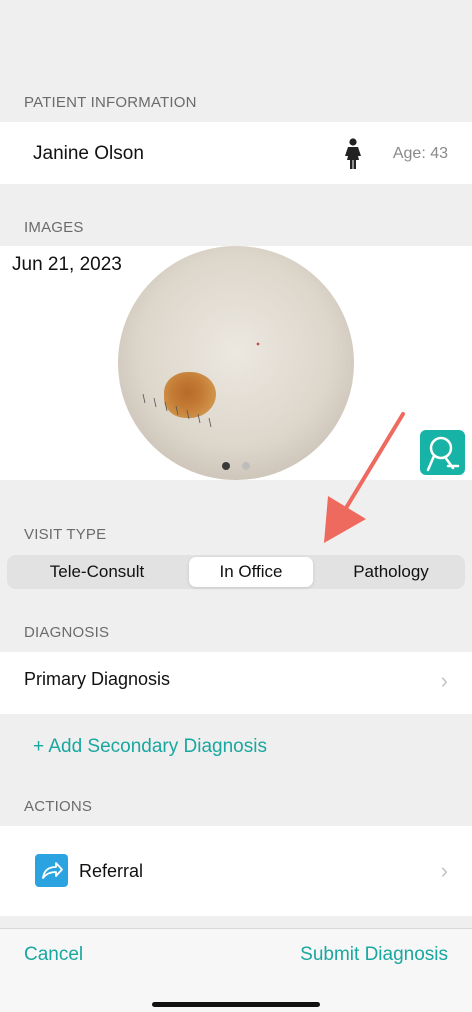  I want to click on images-header: IMAGES, so click(54, 227).